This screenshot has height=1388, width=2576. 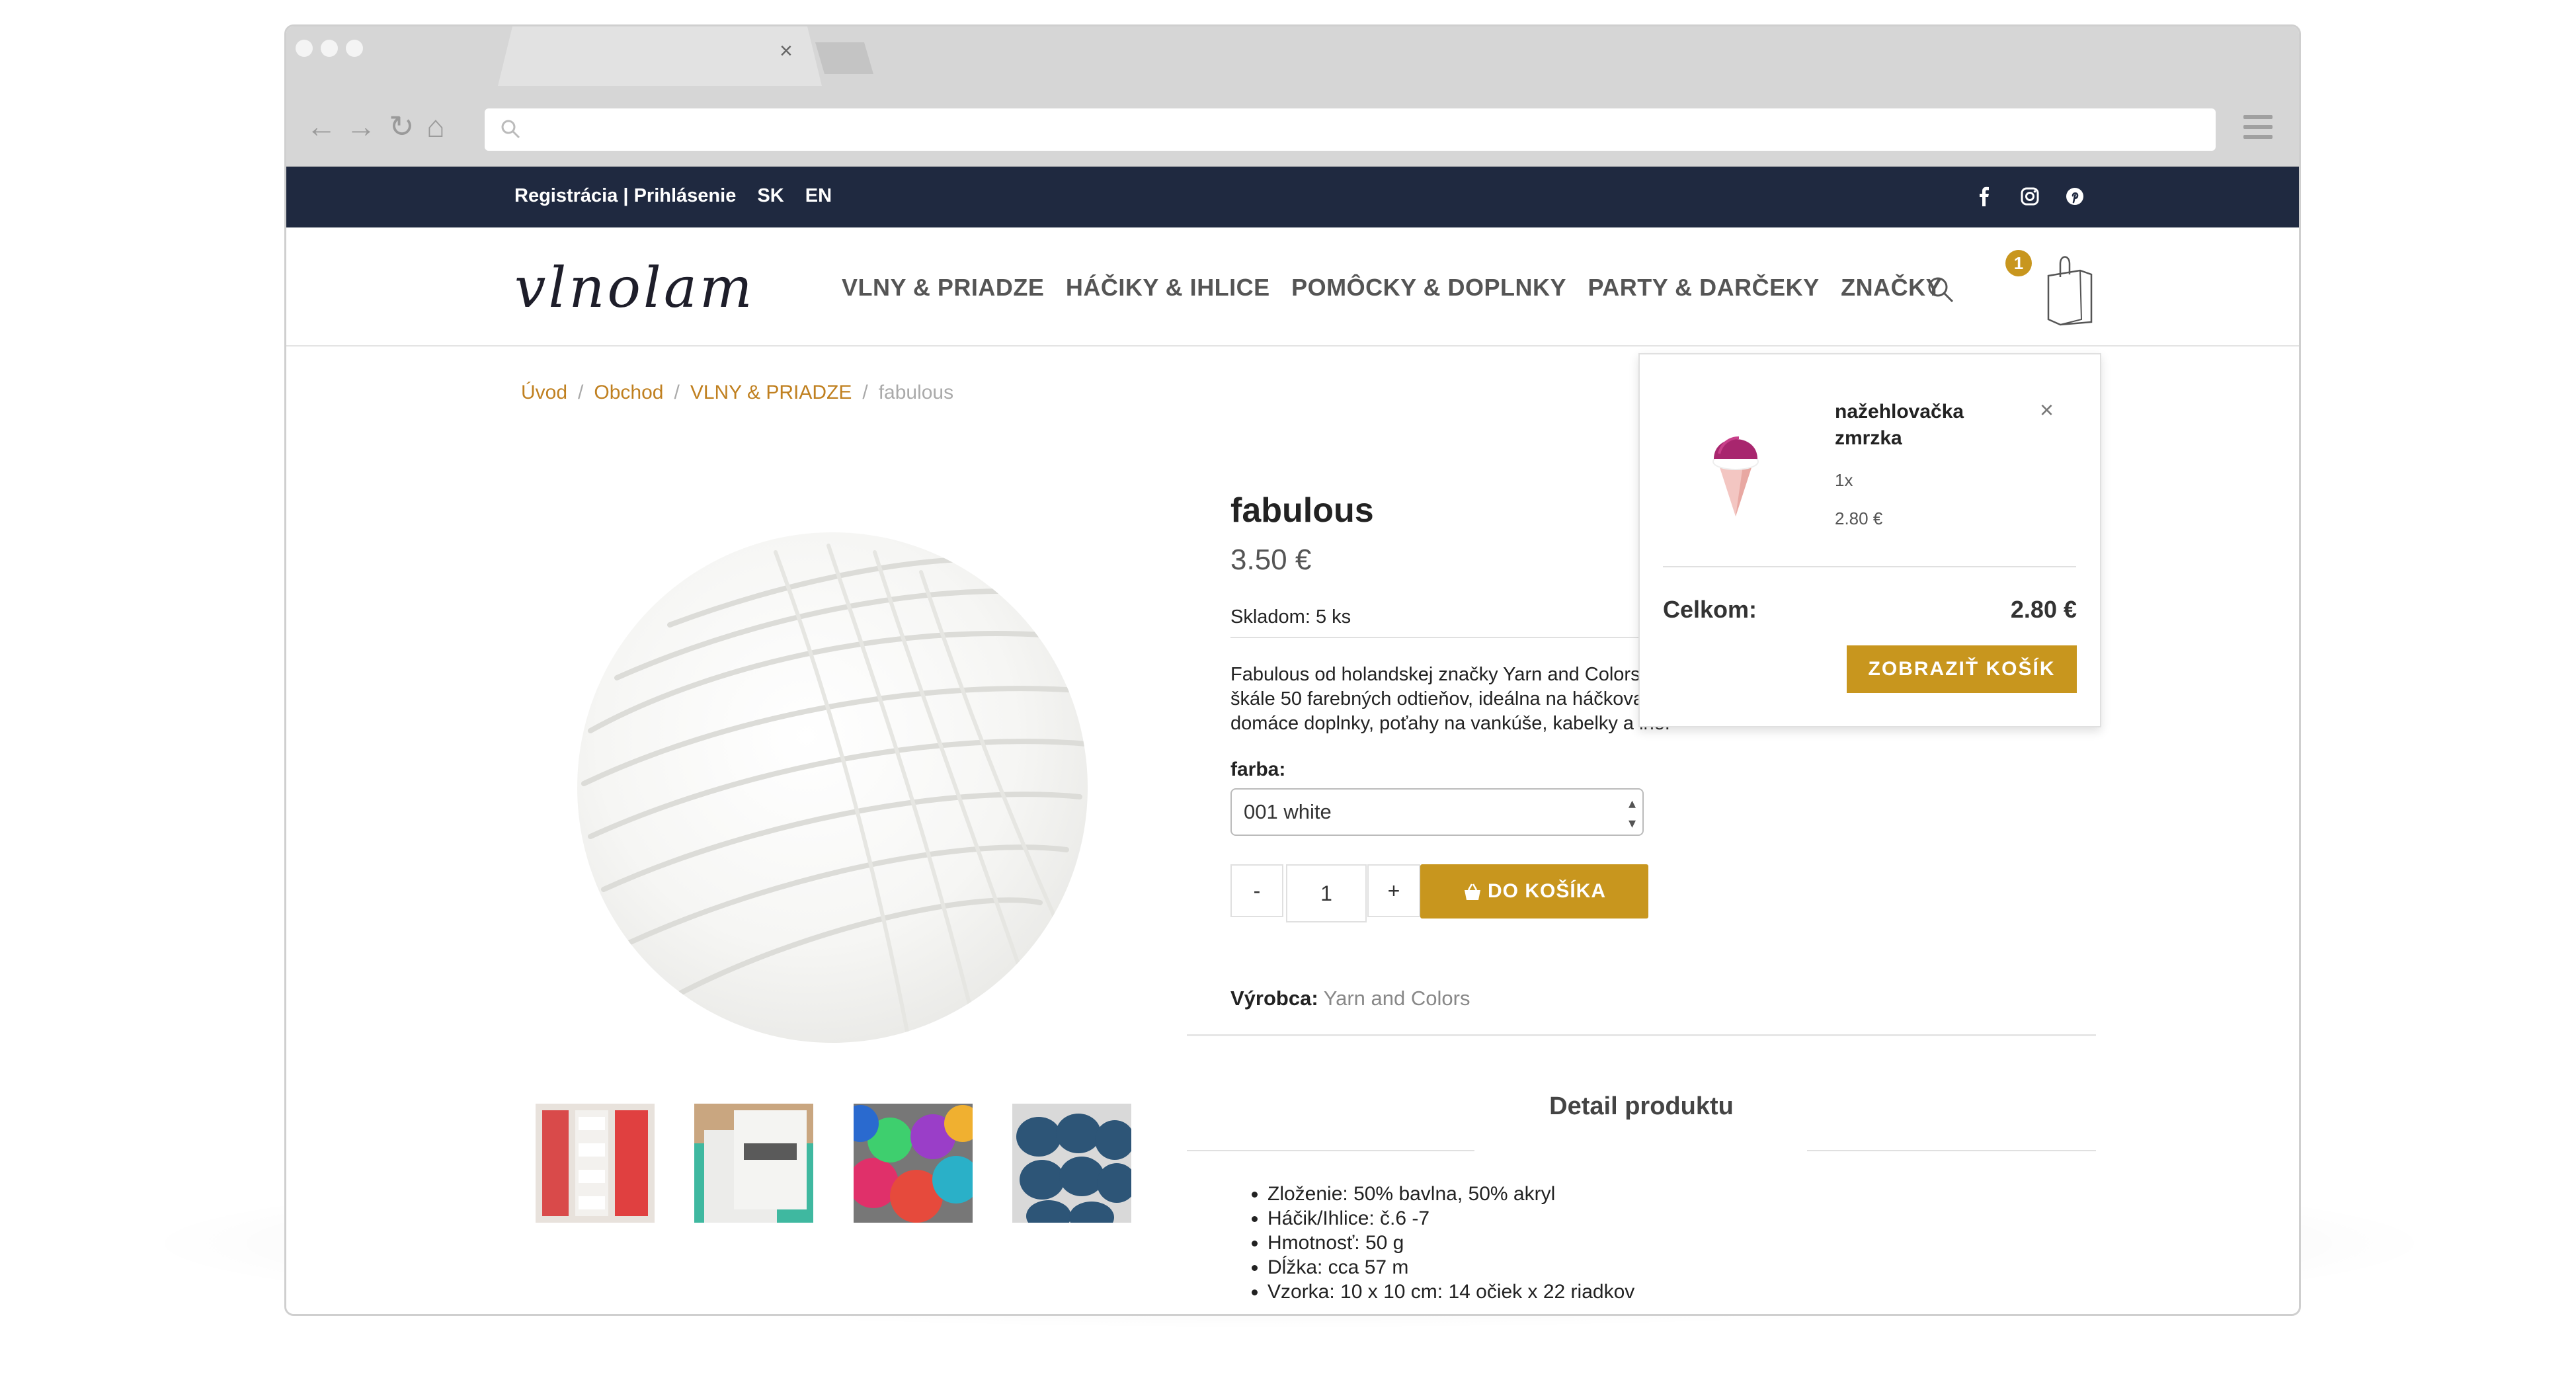 What do you see at coordinates (1632, 813) in the screenshot?
I see `select-arrows-icon: ▴ ▾` at bounding box center [1632, 813].